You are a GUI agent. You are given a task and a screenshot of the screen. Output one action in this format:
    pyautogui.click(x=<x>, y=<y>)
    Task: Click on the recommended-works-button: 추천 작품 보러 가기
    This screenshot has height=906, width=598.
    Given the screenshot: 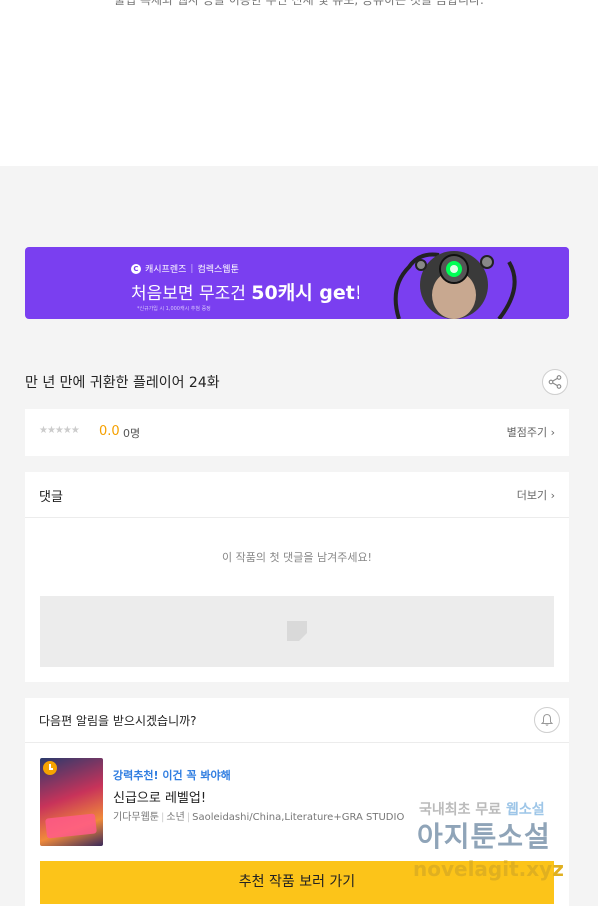 What is the action you would take?
    pyautogui.click(x=297, y=882)
    